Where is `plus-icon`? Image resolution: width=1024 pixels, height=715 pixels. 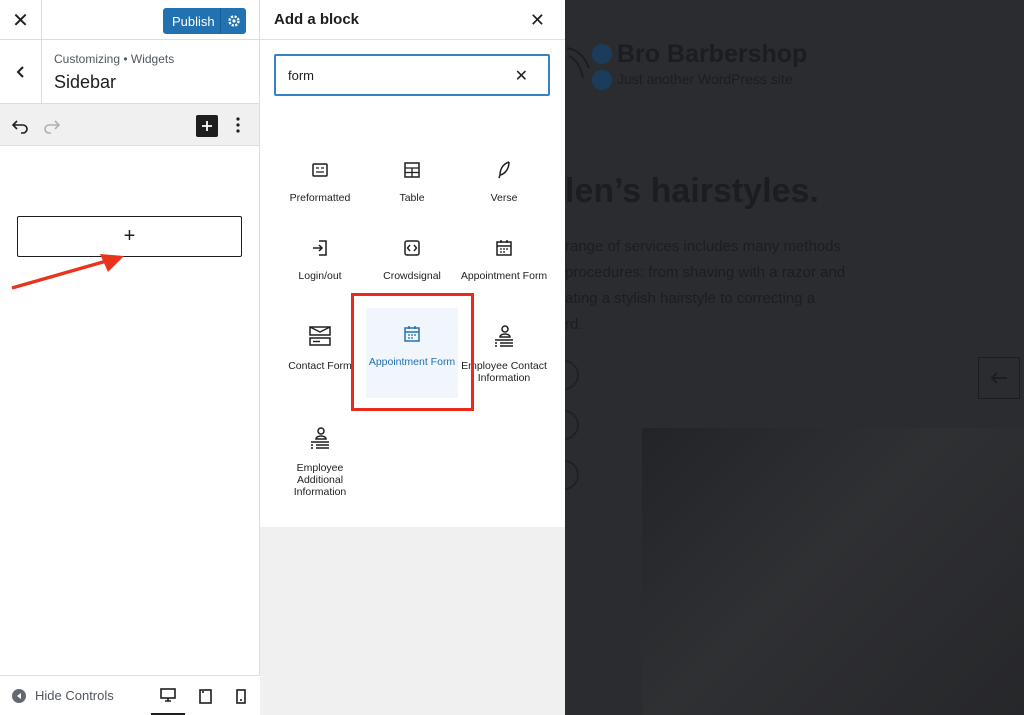 plus-icon is located at coordinates (207, 126).